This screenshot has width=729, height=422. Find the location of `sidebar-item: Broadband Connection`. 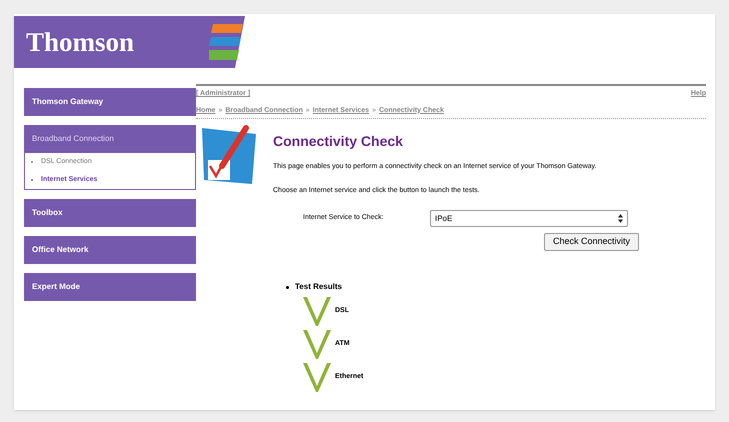

sidebar-item: Broadband Connection is located at coordinates (110, 139).